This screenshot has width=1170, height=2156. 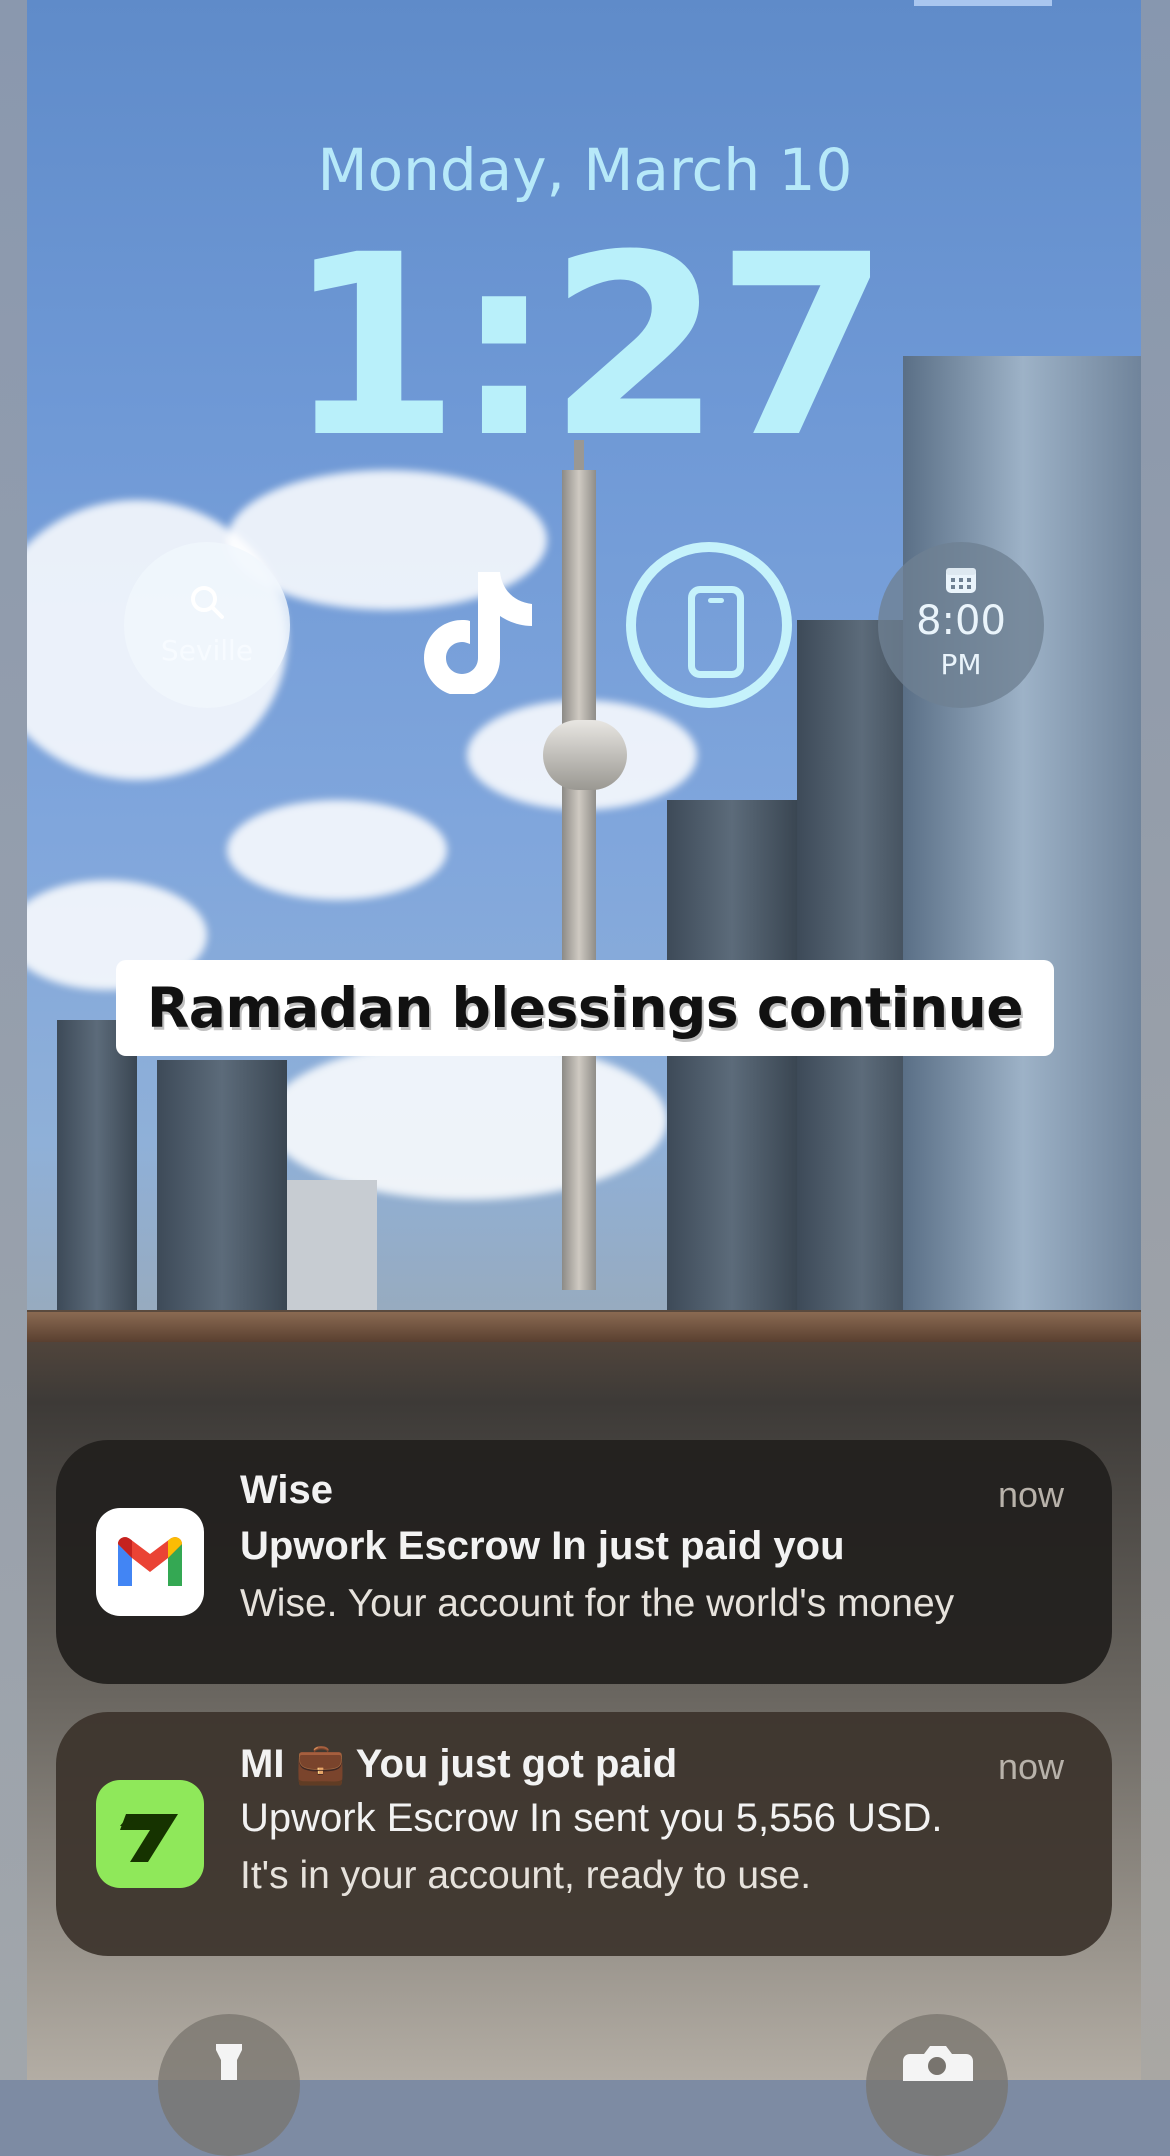 What do you see at coordinates (716, 632) in the screenshot?
I see `phone-battery-icon` at bounding box center [716, 632].